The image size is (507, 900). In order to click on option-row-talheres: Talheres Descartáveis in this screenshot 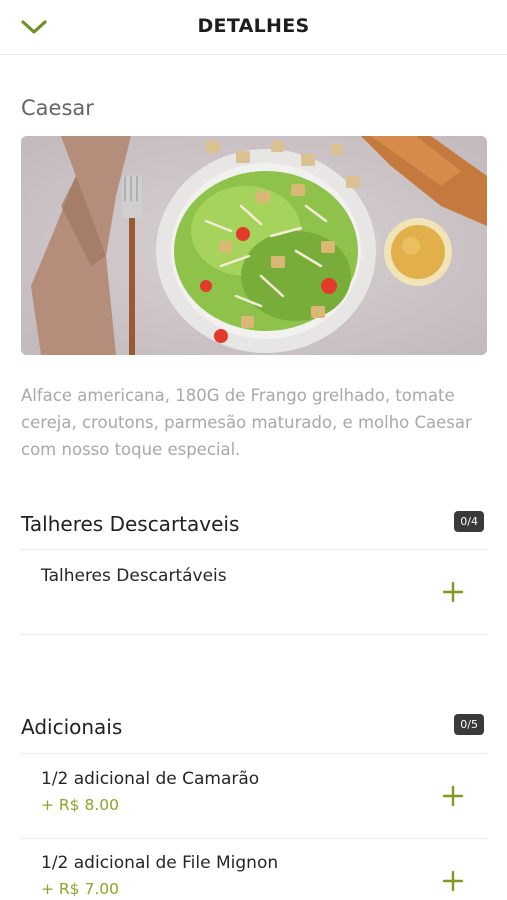, I will do `click(254, 593)`.